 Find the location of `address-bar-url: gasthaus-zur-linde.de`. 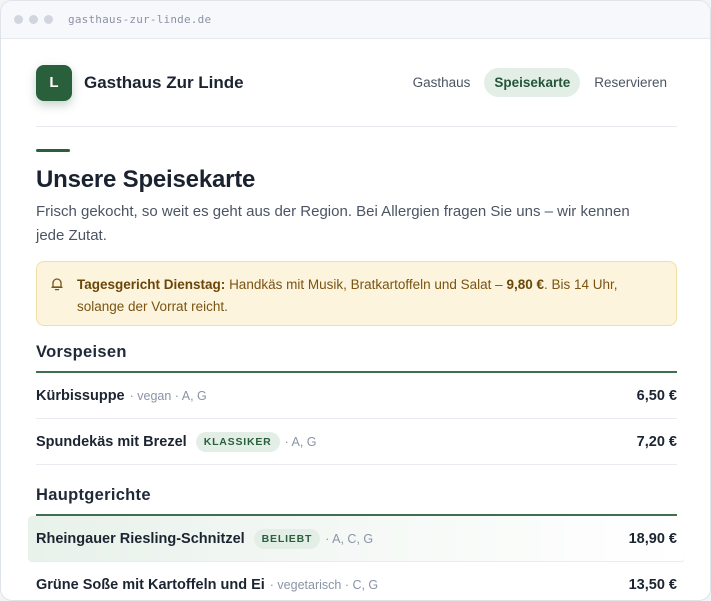

address-bar-url: gasthaus-zur-linde.de is located at coordinates (139, 19).